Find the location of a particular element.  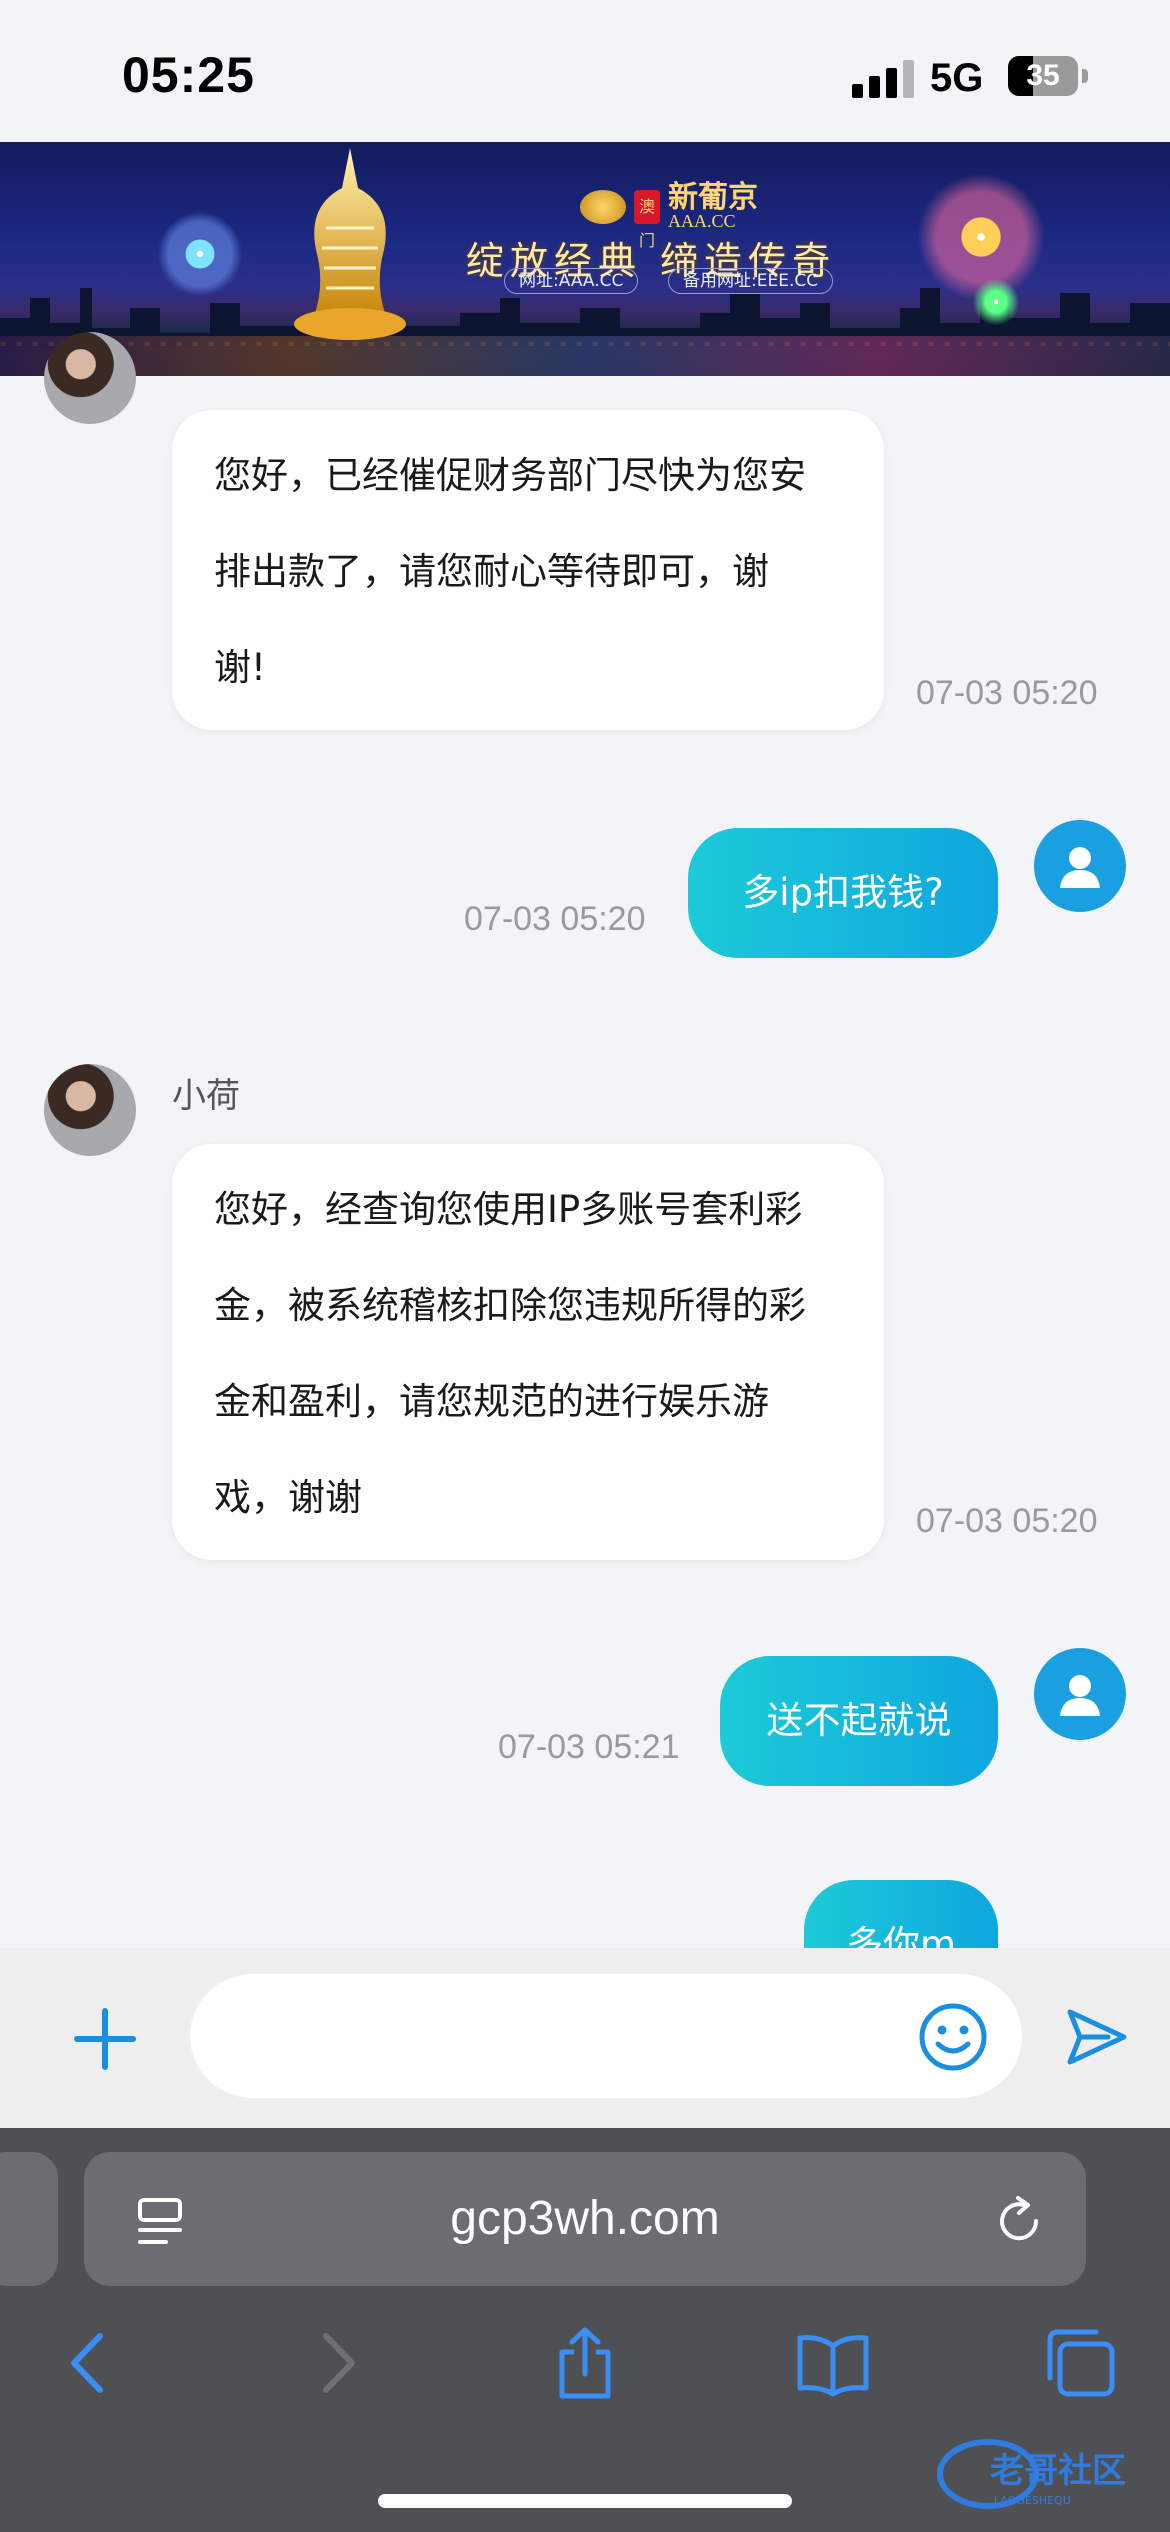

status-bar: 05:25 5G 35 is located at coordinates (585, 71).